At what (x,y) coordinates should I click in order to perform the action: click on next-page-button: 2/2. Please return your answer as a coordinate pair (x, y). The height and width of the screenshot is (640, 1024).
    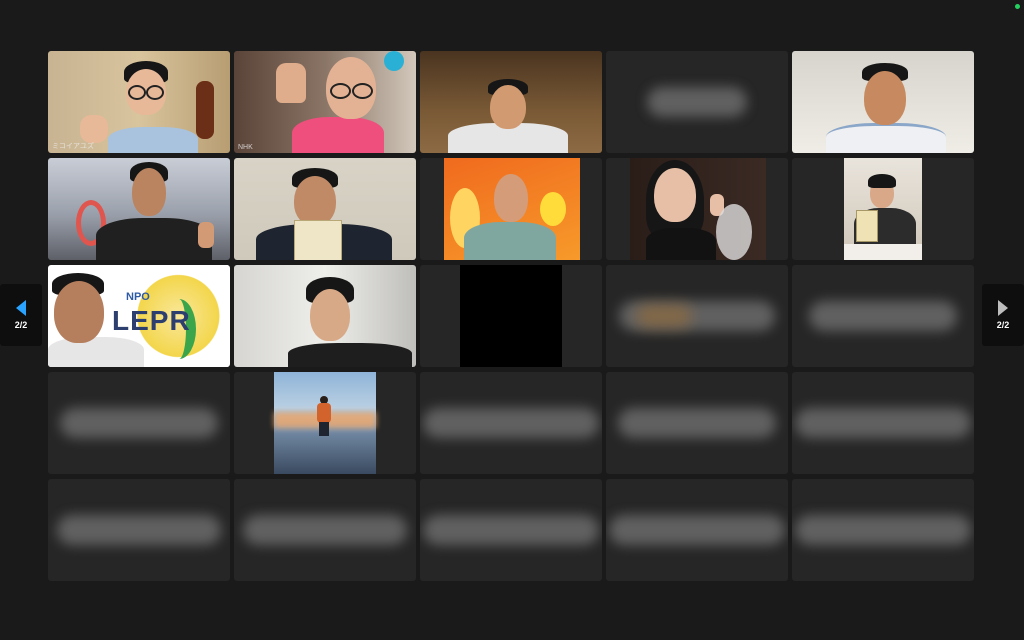
    Looking at the image, I should click on (1003, 315).